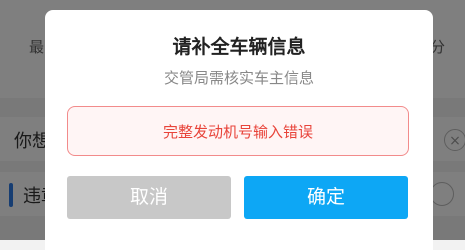 The width and height of the screenshot is (465, 250). Describe the element at coordinates (326, 197) in the screenshot. I see `confirm-button: 确定` at that location.